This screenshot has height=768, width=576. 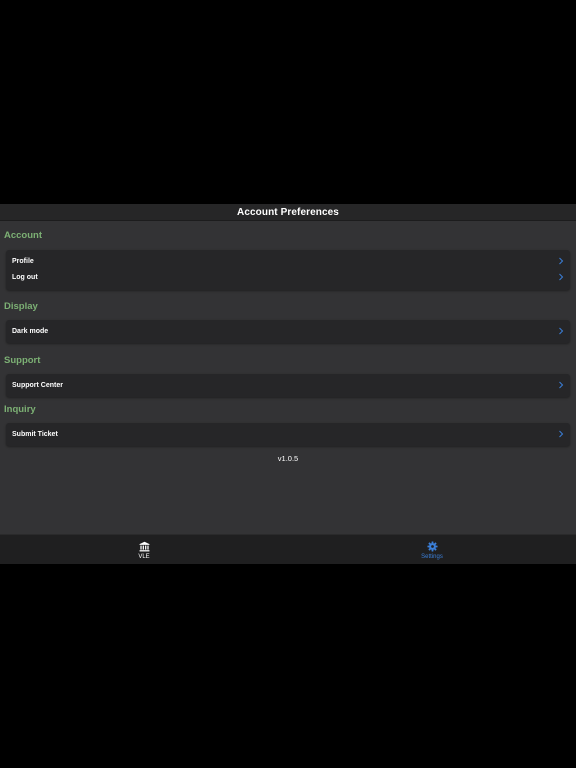 What do you see at coordinates (288, 458) in the screenshot?
I see `version-label: v1.0.5` at bounding box center [288, 458].